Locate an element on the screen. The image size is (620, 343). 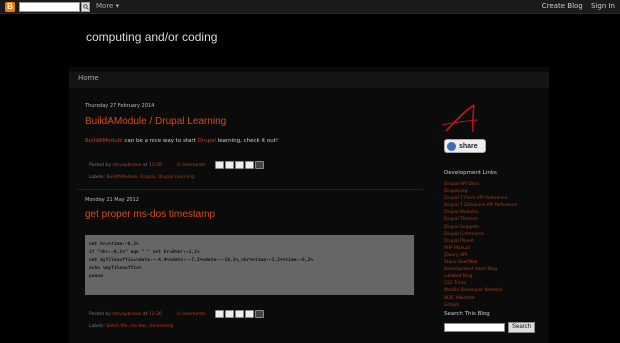
navbar-search-button is located at coordinates (85, 7).